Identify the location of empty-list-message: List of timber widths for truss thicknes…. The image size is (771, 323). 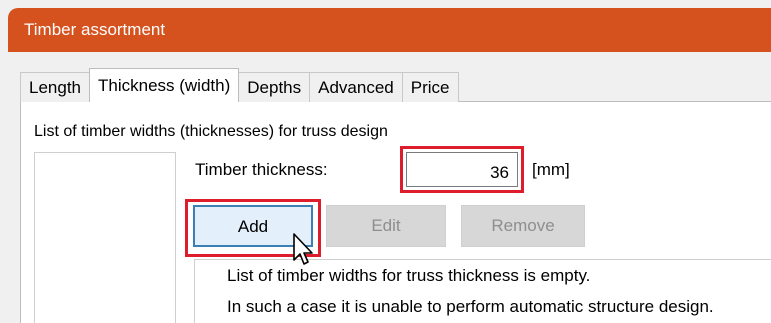
(409, 275).